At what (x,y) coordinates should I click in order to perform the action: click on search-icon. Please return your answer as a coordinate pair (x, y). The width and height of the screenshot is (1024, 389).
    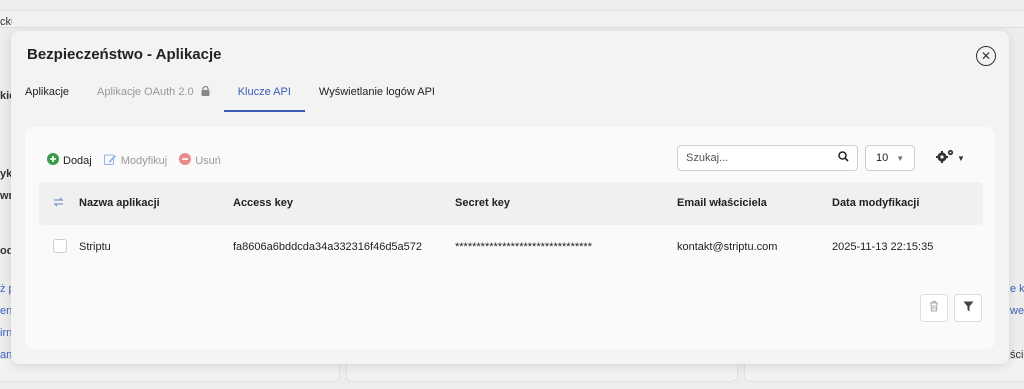
    Looking at the image, I should click on (843, 158).